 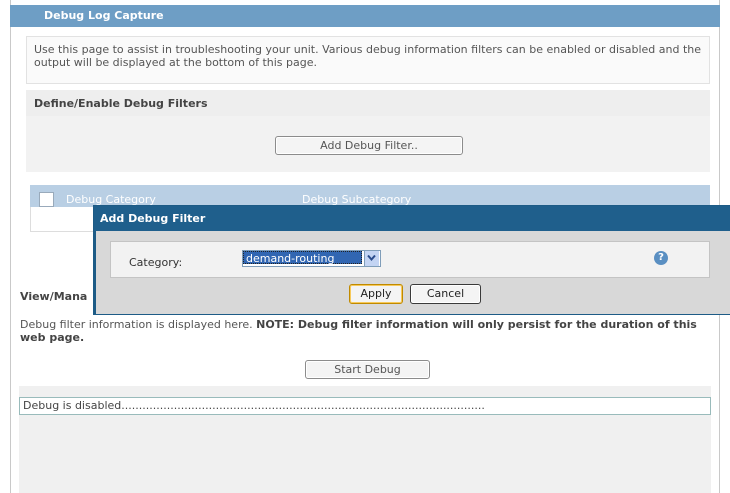 I want to click on page-title-bar: Debug Log Capture, so click(x=365, y=16).